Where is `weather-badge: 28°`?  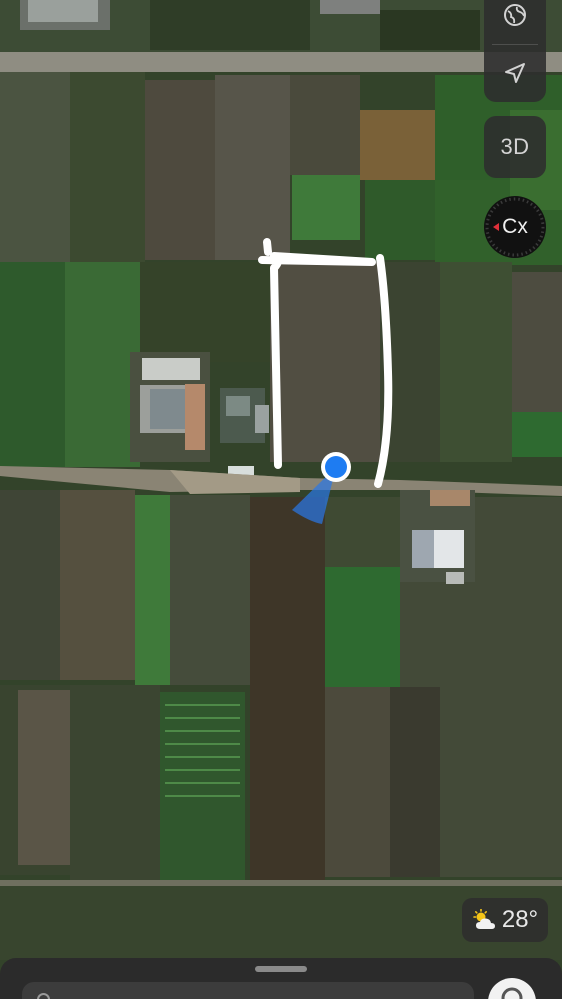
weather-badge: 28° is located at coordinates (505, 920).